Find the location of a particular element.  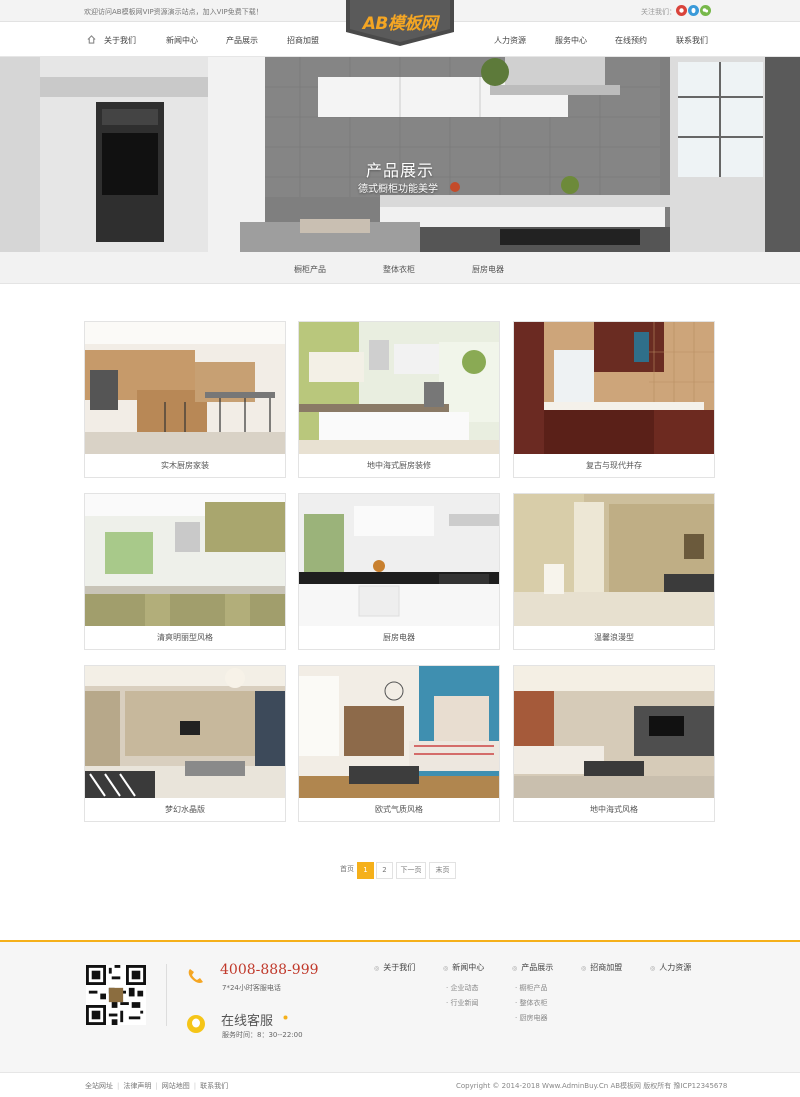

product-card: 地中海式厨房装修 is located at coordinates (399, 399).